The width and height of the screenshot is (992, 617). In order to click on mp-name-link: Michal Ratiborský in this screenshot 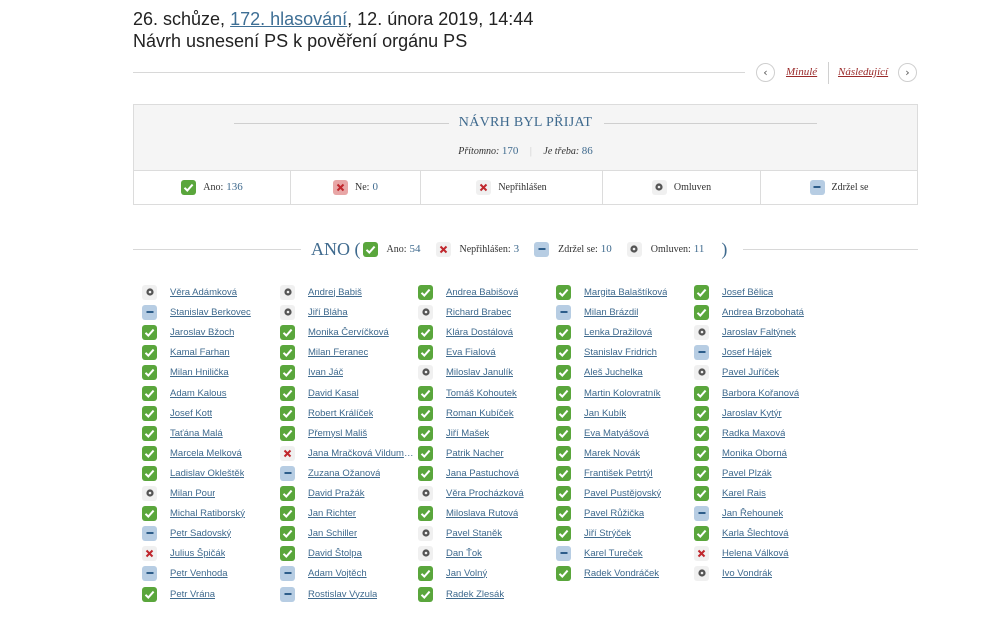, I will do `click(207, 513)`.